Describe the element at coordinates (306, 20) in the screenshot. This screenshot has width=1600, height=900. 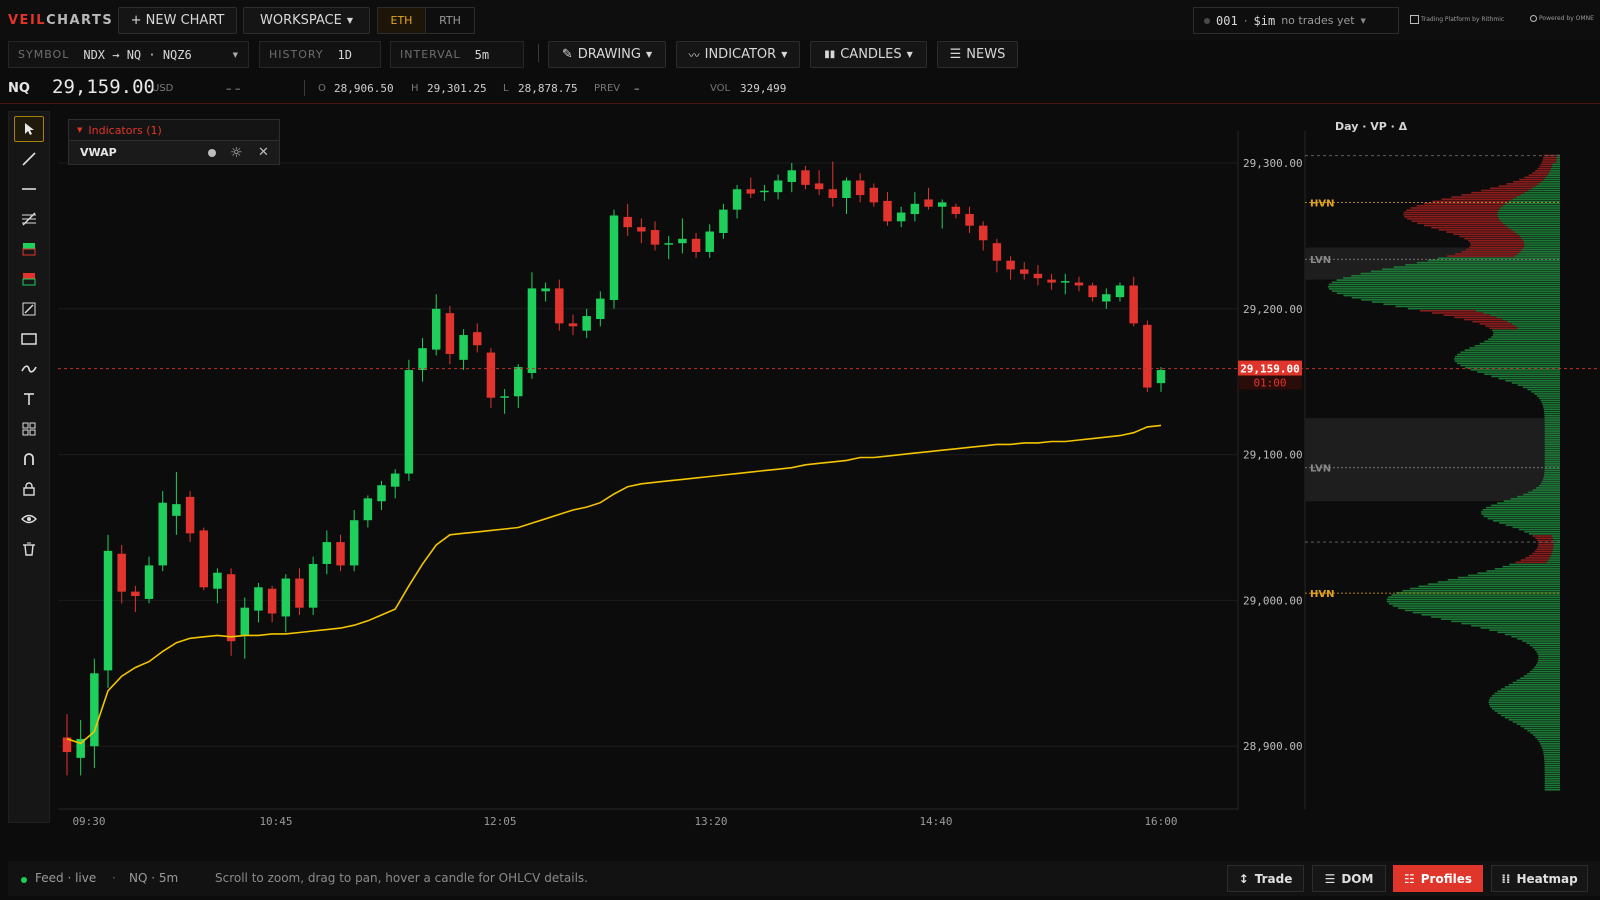
I see `workspace-button: WORKSPACE ▼` at that location.